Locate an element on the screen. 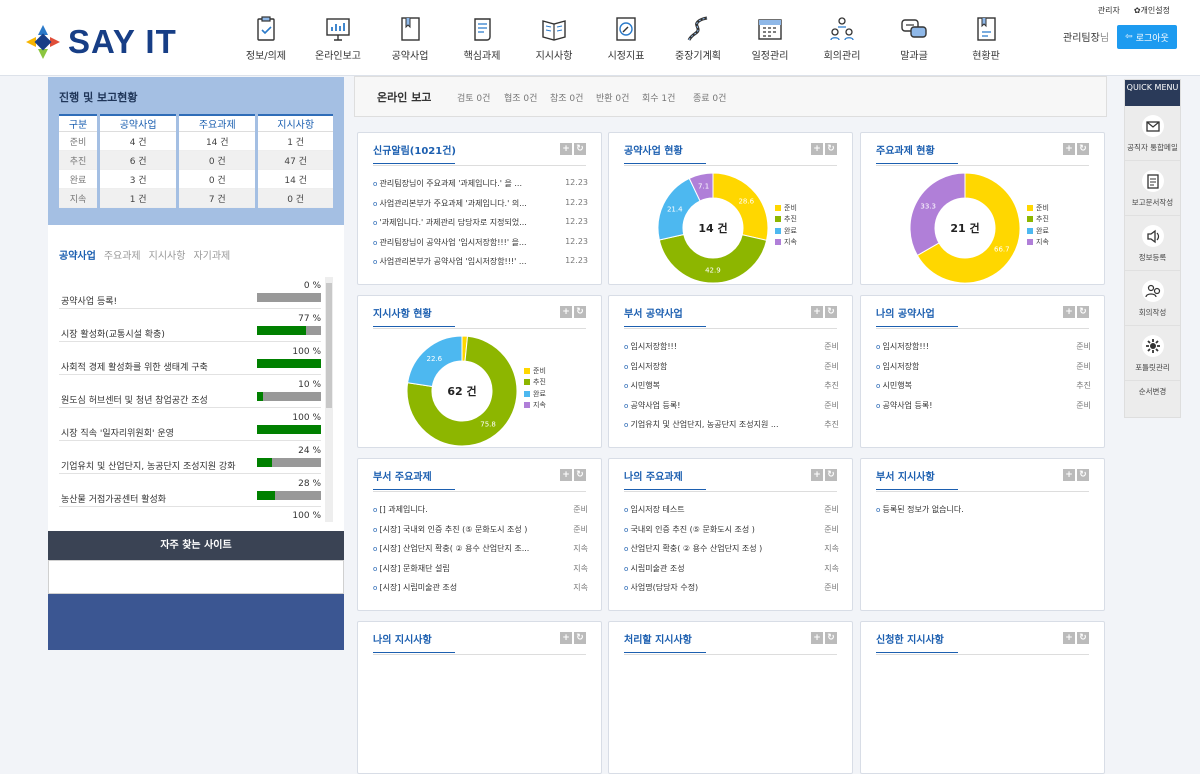 The width and height of the screenshot is (1200, 774). panel-title: 부서 공약사업 is located at coordinates (665, 316).